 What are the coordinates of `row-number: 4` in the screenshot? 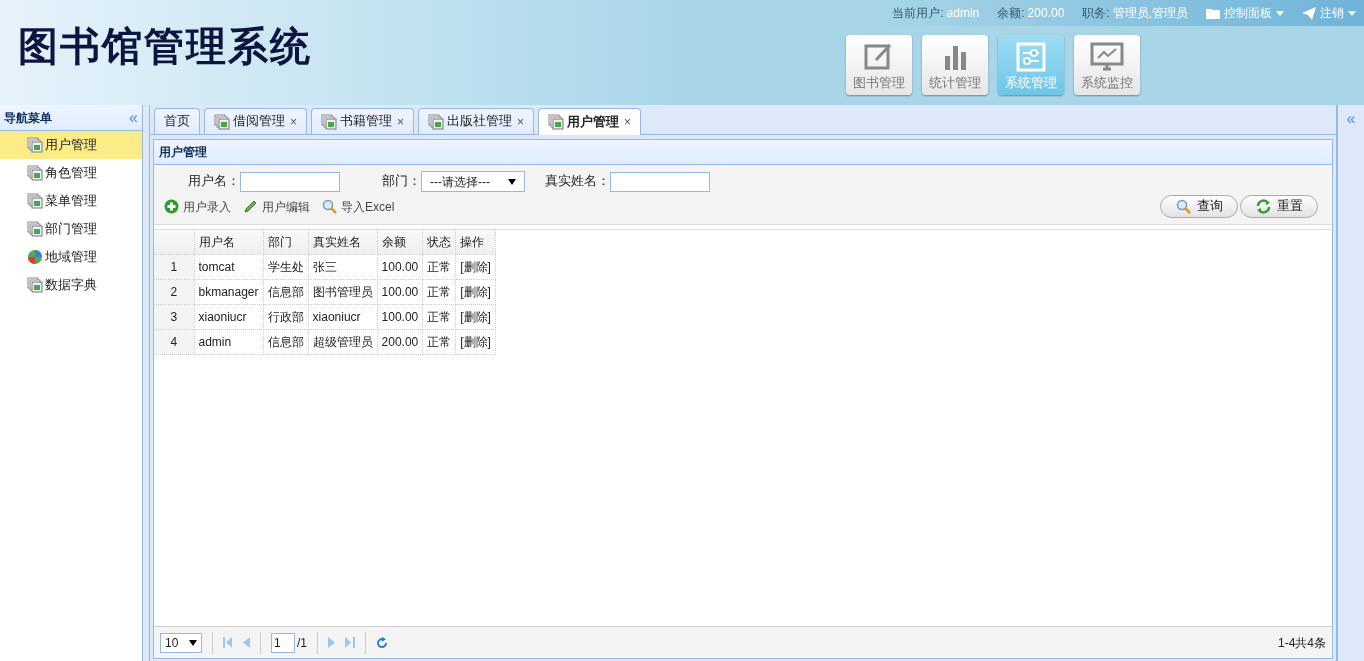 It's located at (174, 341).